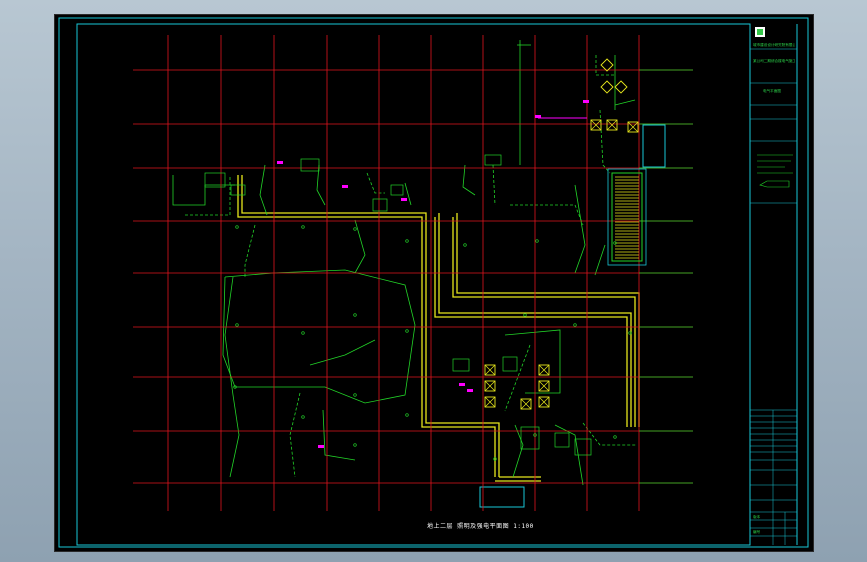 This screenshot has width=867, height=562. Describe the element at coordinates (480, 526) in the screenshot. I see `drawing-title: 地上二层 照明及强电平面图 1:100` at that location.